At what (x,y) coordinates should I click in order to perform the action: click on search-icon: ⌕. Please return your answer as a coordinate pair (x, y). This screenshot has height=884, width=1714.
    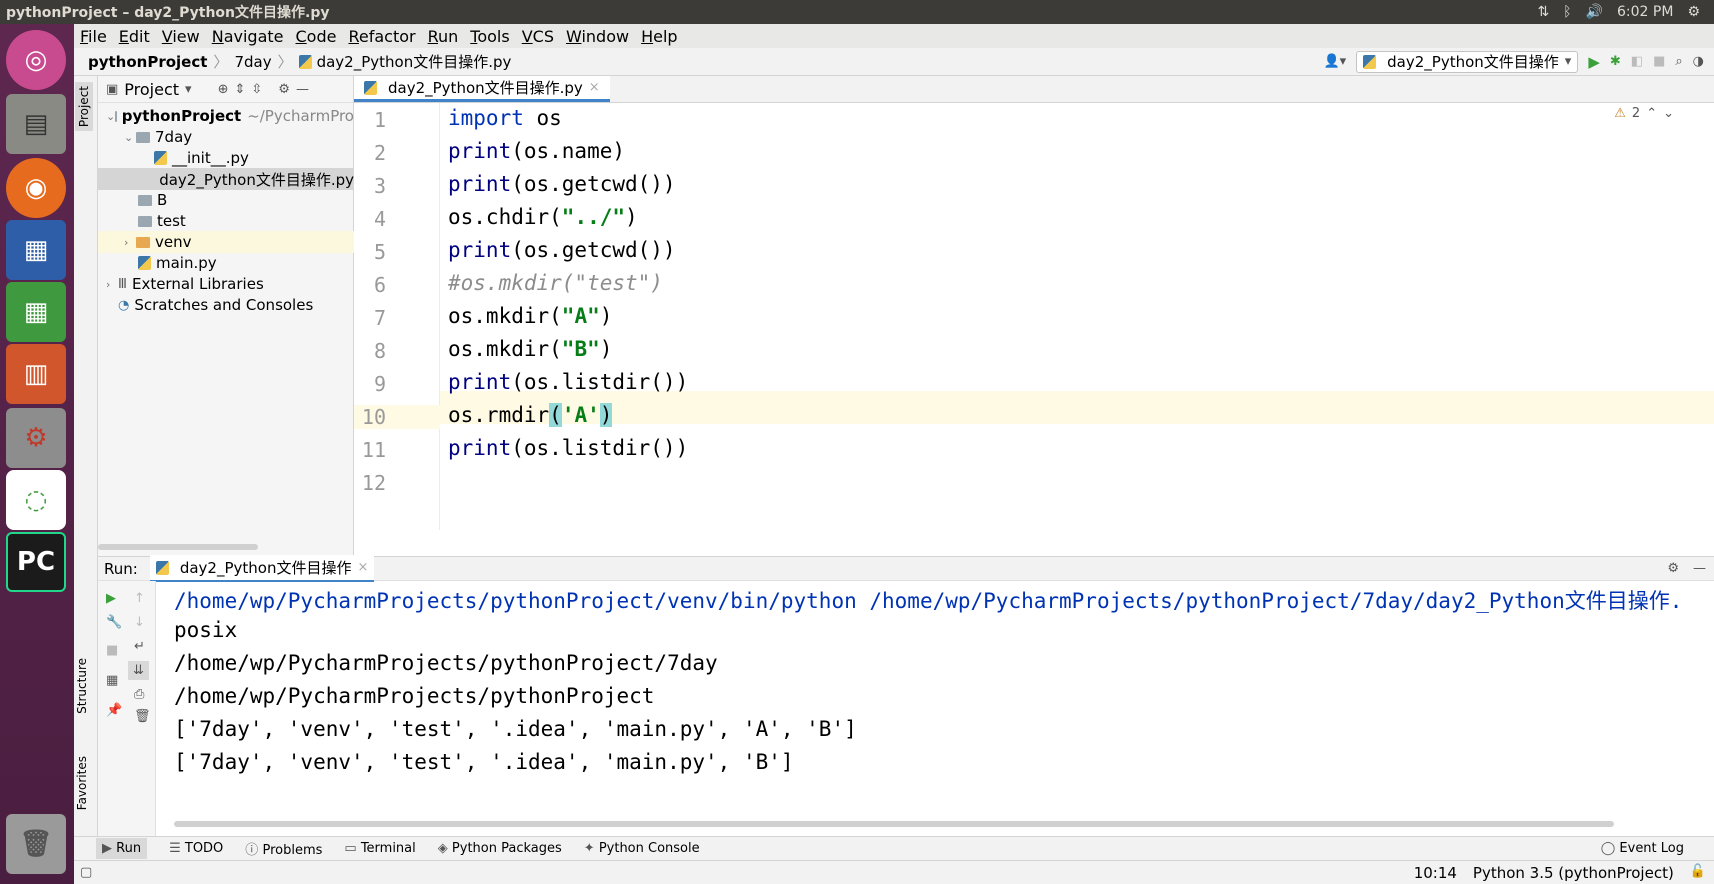
    Looking at the image, I should click on (1678, 61).